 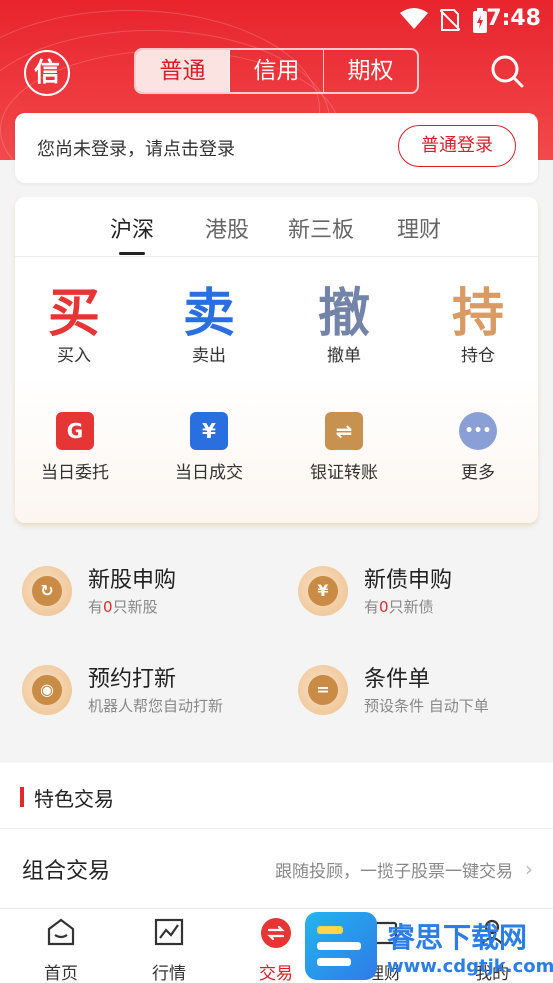 What do you see at coordinates (169, 950) in the screenshot?
I see `nav-market: 行情` at bounding box center [169, 950].